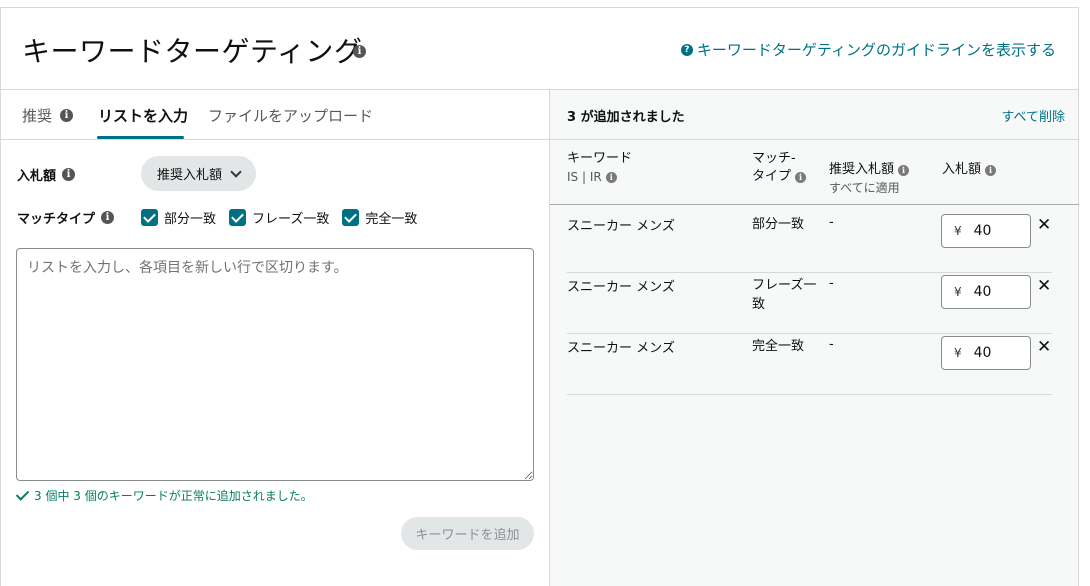 This screenshot has width=1090, height=586. What do you see at coordinates (46, 174) in the screenshot?
I see `bid-label: 入札額 i` at bounding box center [46, 174].